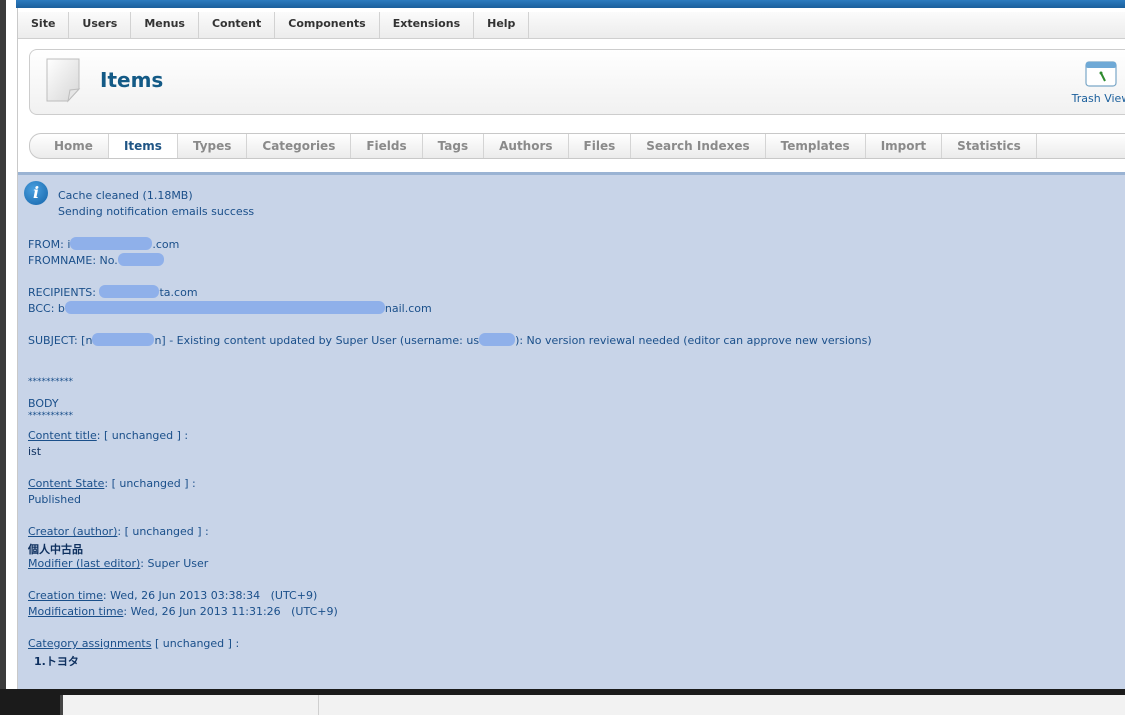 The image size is (1125, 715). I want to click on modifier-line: Modifier (last editor): Super User, so click(118, 563).